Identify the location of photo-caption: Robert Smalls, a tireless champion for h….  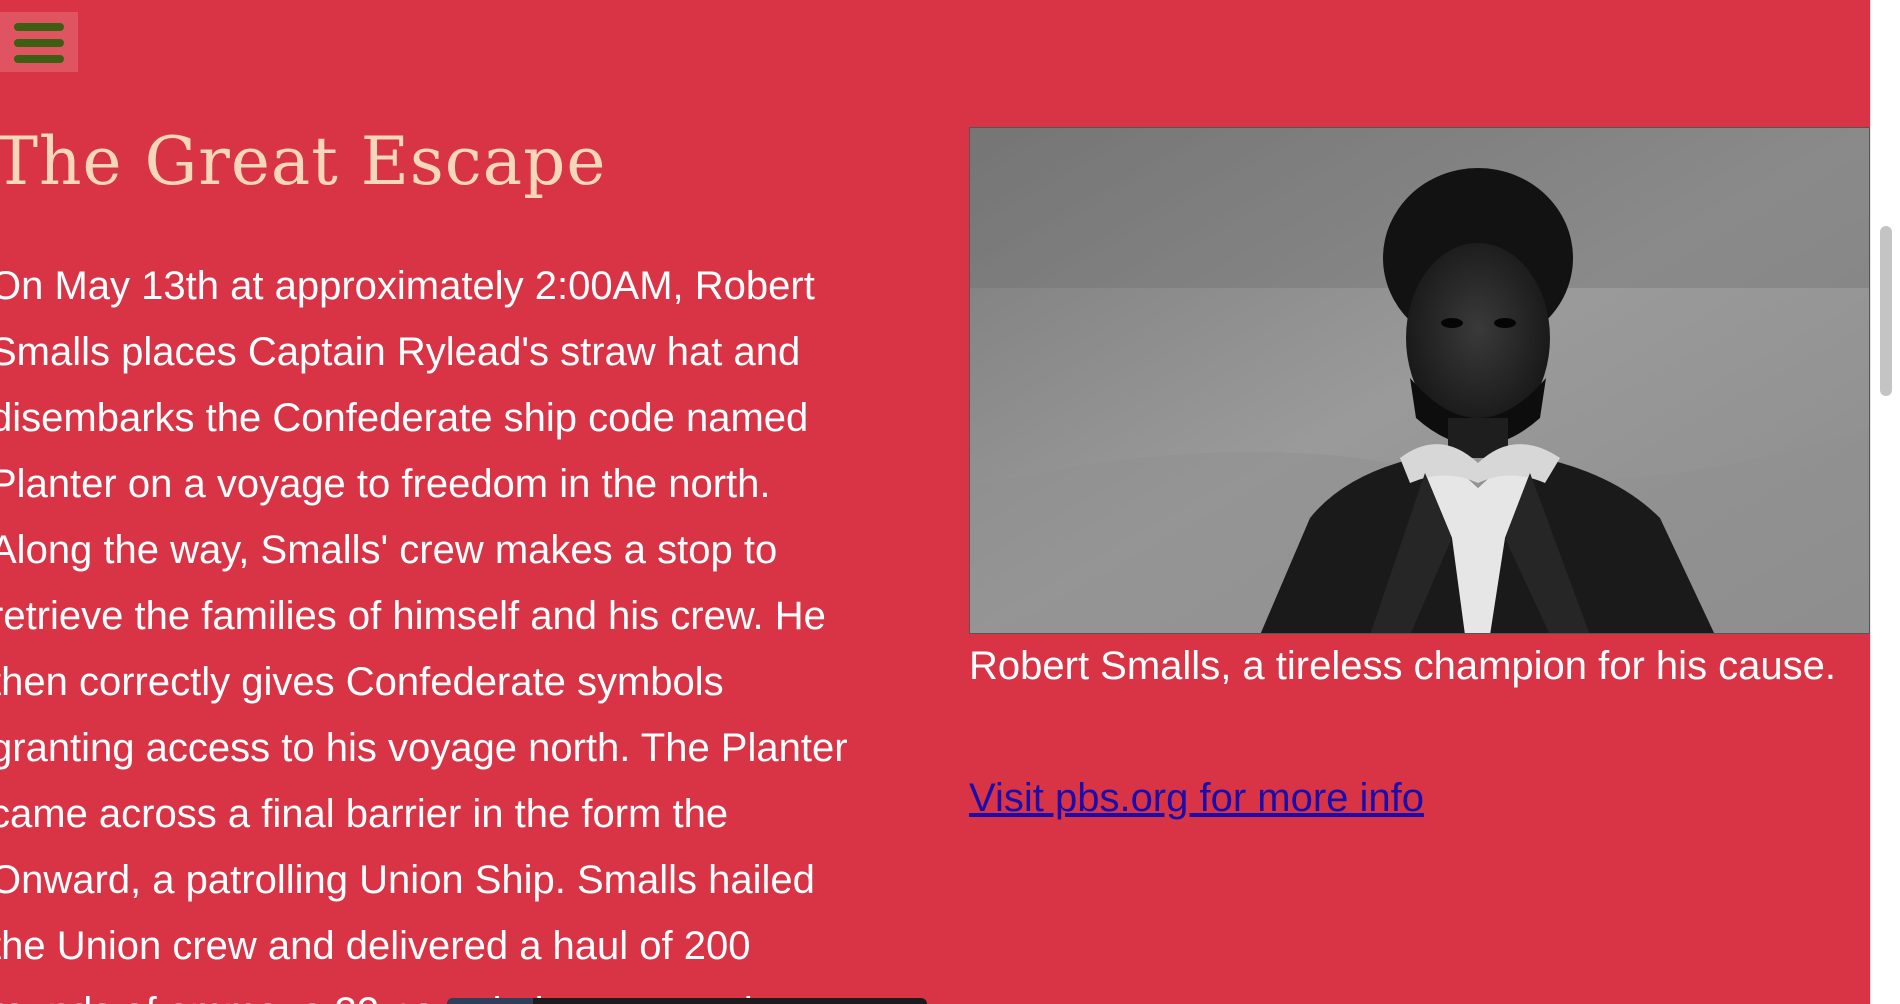
(1403, 666).